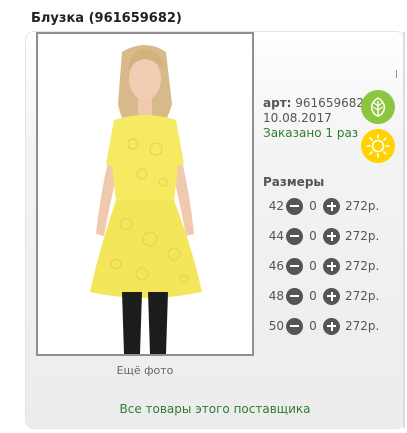 The image size is (407, 433). Describe the element at coordinates (378, 107) in the screenshot. I see `leaf-icon` at that location.